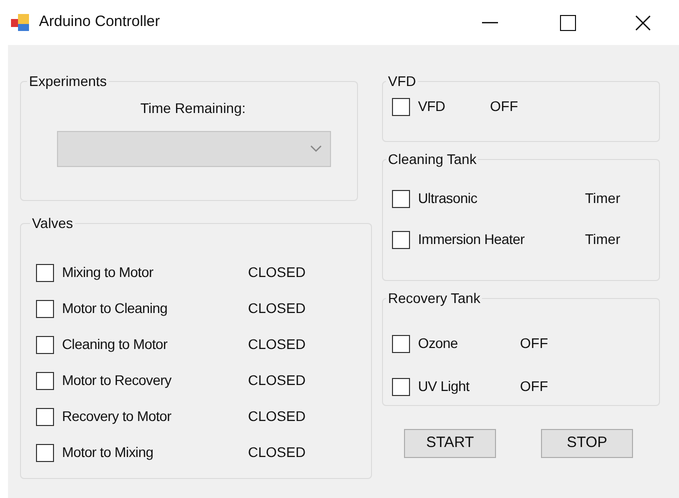 This screenshot has width=679, height=498. I want to click on checkbox-label: VFD, so click(432, 106).